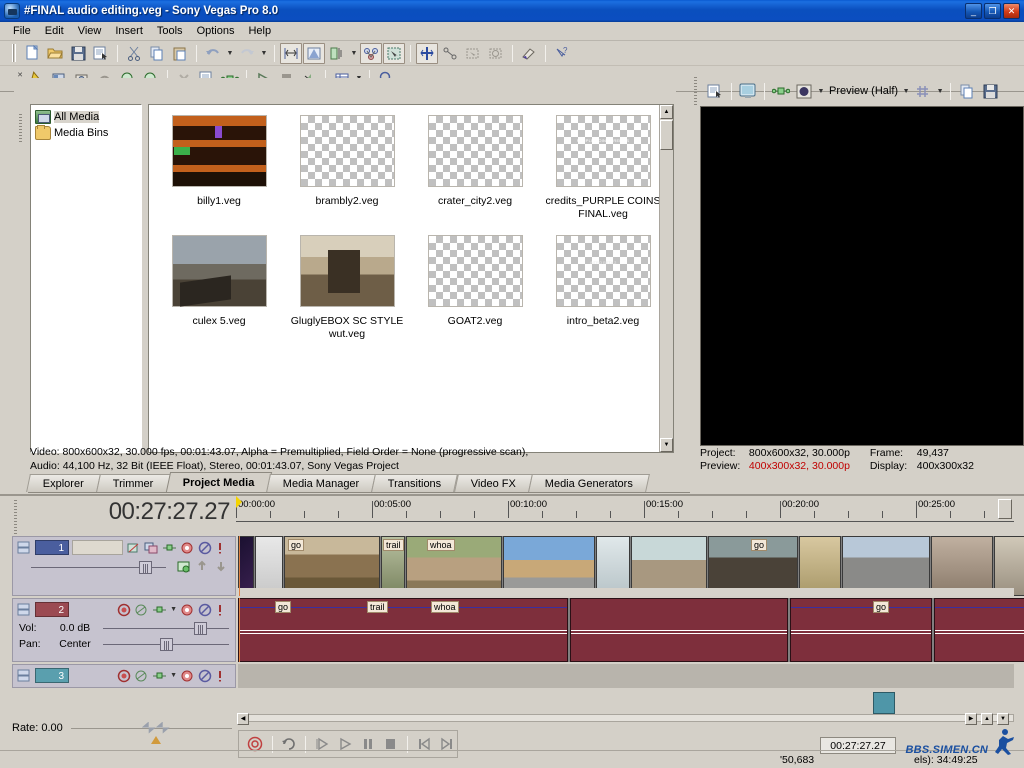  Describe the element at coordinates (821, 91) in the screenshot. I see `quality-dropdown-icon: ▼` at that location.